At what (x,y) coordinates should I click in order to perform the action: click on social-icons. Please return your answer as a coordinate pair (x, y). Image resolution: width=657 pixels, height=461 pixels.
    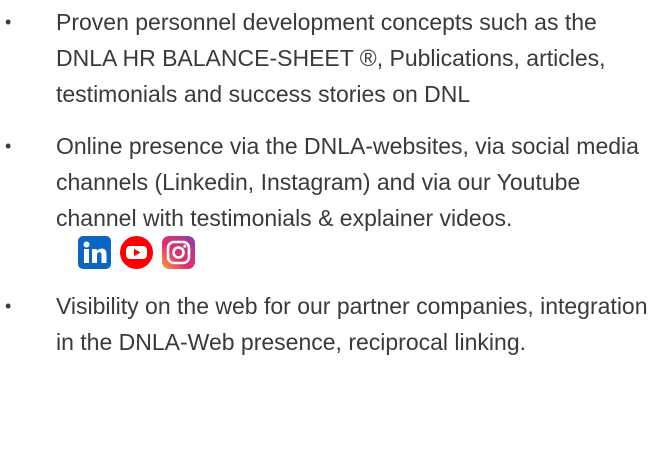
    Looking at the image, I should click on (136, 252).